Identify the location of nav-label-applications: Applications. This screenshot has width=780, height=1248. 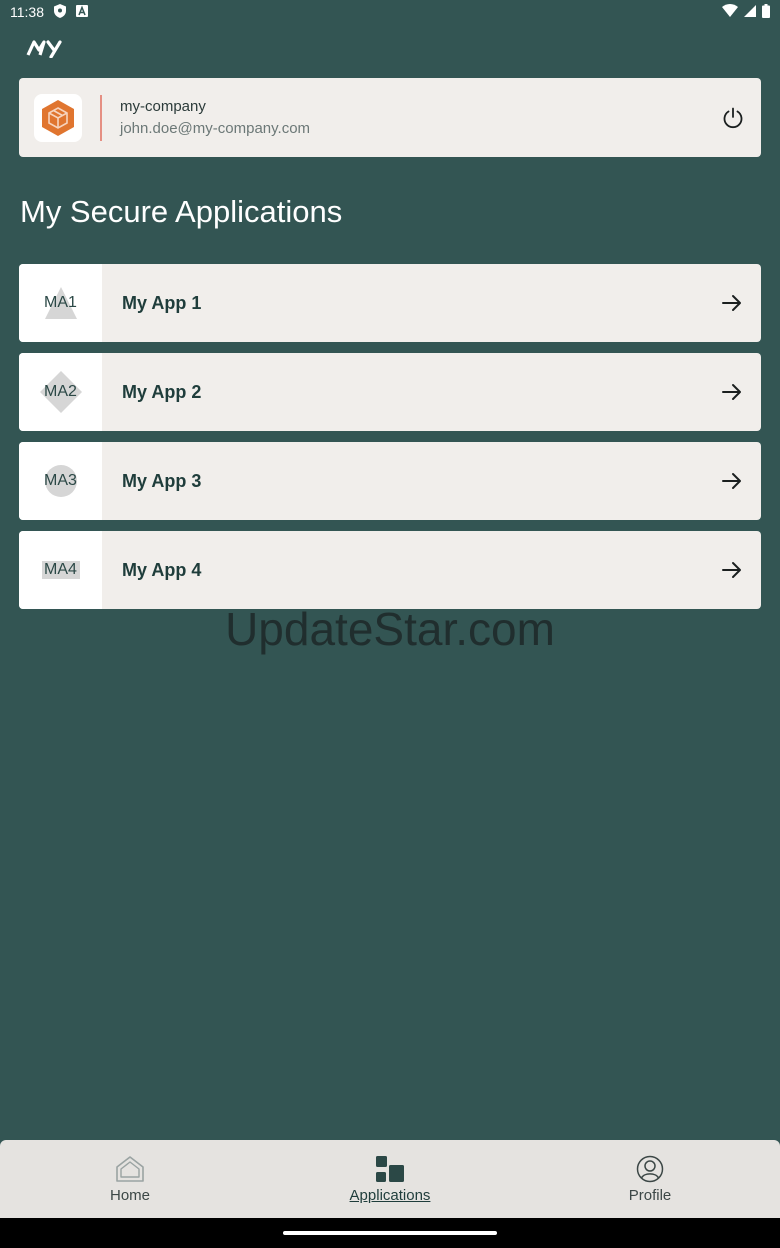
(390, 1195).